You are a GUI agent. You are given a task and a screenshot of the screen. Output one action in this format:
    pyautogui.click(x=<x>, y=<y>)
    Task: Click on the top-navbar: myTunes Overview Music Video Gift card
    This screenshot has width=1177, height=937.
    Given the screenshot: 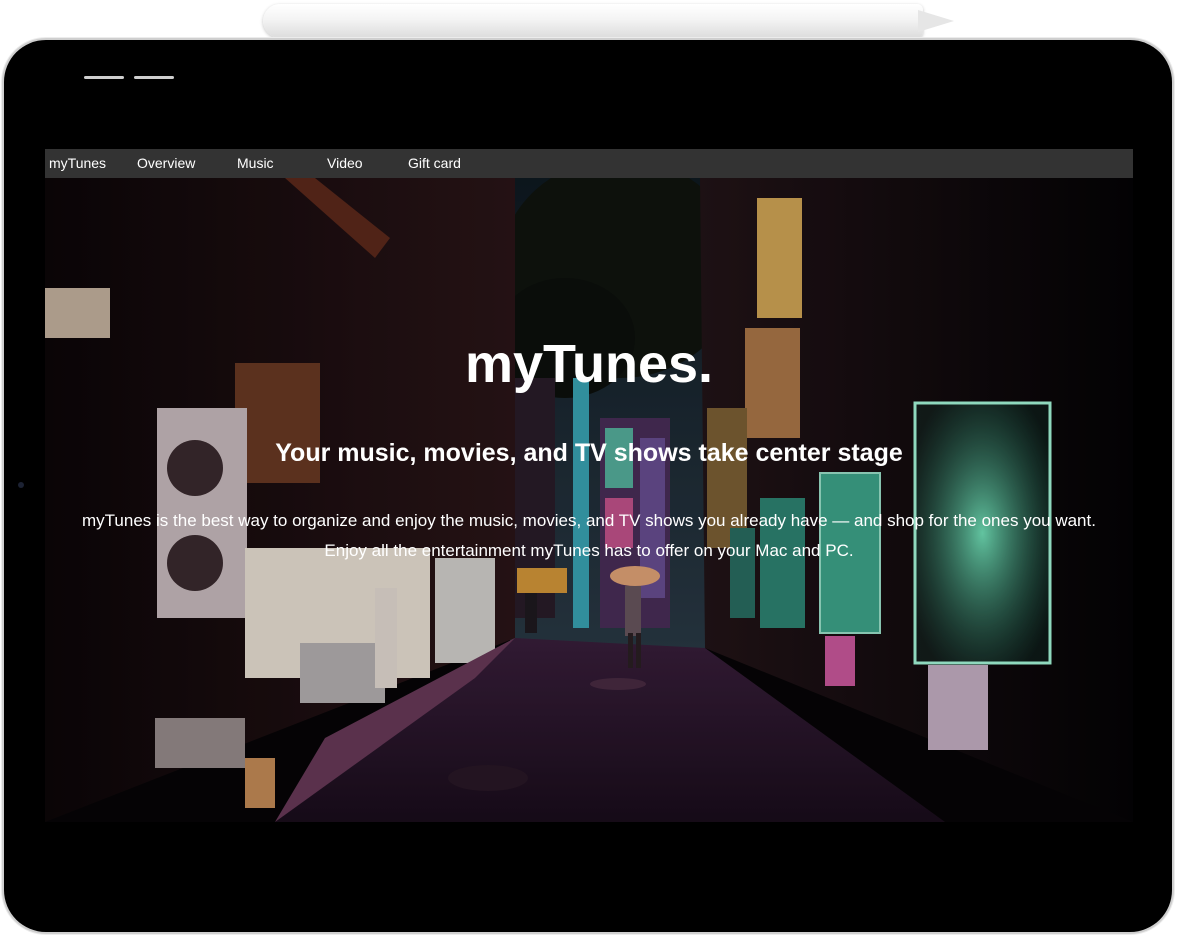 What is the action you would take?
    pyautogui.click(x=589, y=163)
    